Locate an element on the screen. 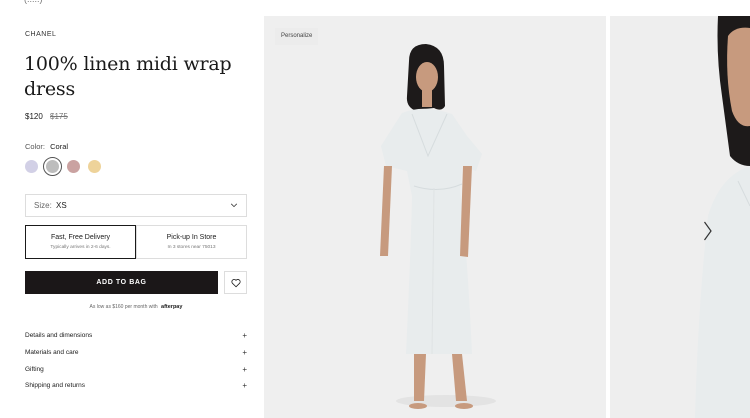 The height and width of the screenshot is (418, 750). accordion-label: Shipping and returns is located at coordinates (55, 385).